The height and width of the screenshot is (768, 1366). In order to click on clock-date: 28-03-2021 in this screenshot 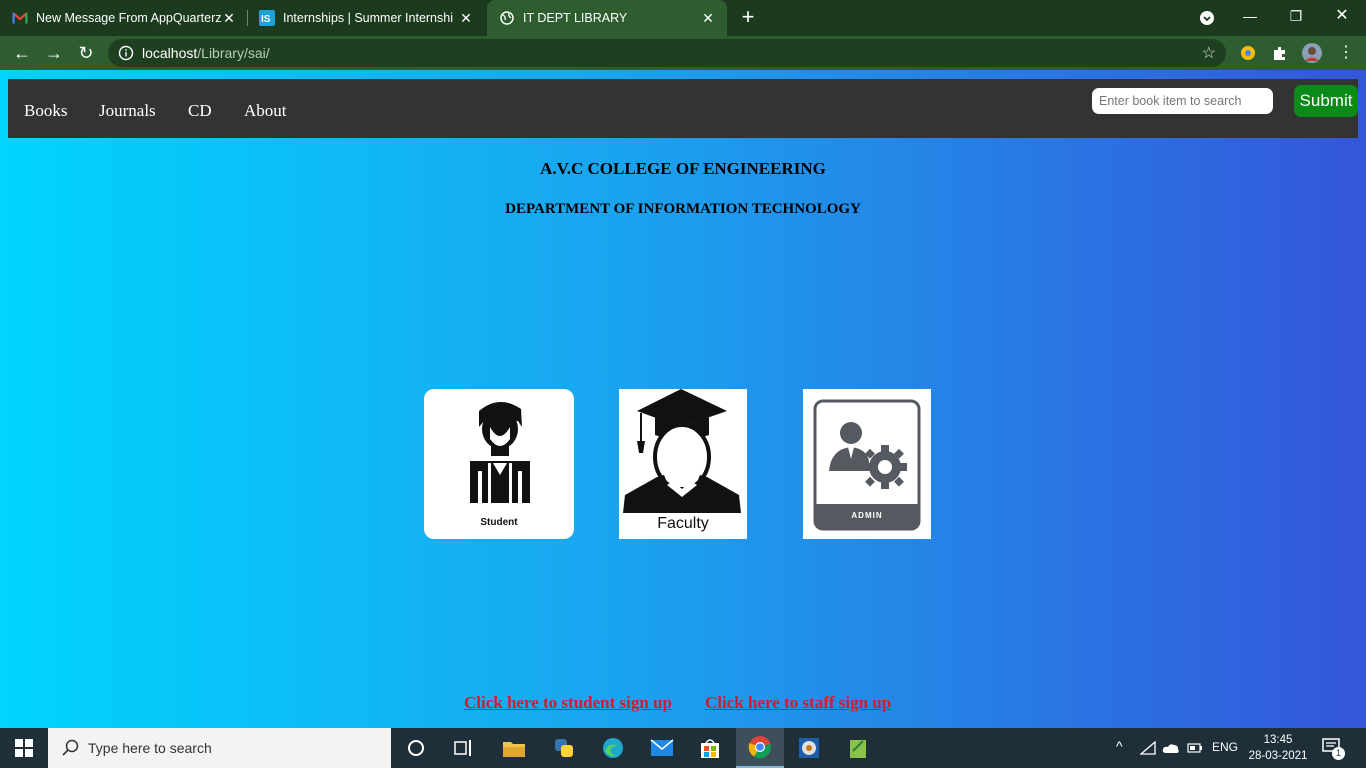, I will do `click(1278, 756)`.